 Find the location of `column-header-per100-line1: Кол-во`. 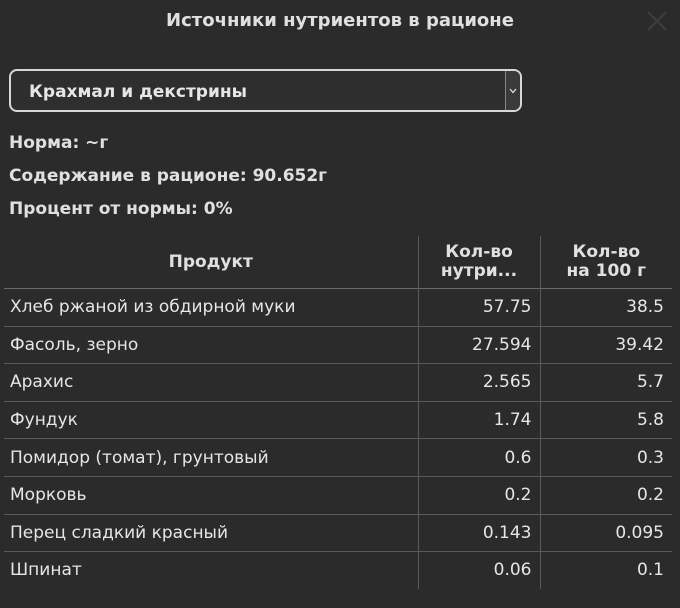

column-header-per100-line1: Кол-во is located at coordinates (606, 252).